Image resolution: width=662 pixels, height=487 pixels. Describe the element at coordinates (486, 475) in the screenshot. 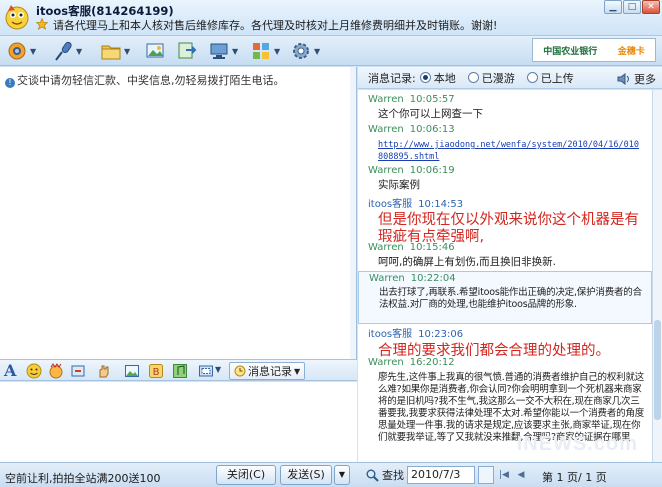

I see `calendar-icon` at that location.